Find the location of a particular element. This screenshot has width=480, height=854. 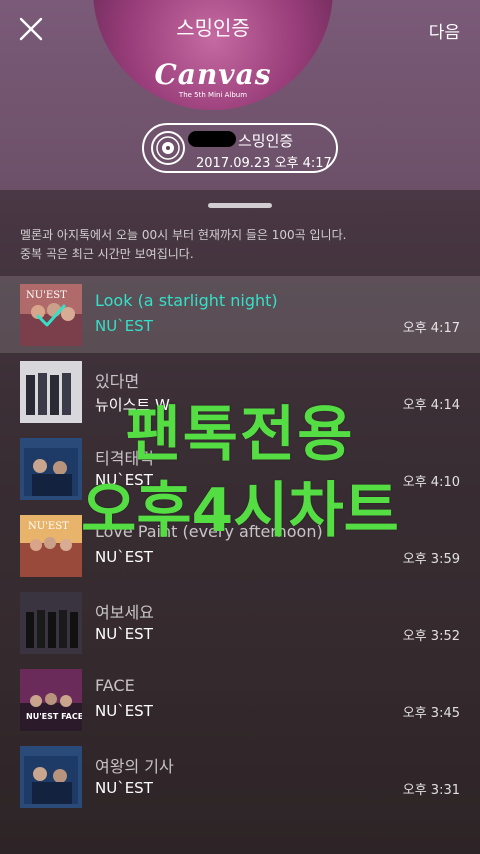

song-row: 여왕의 기사 NU`EST 오후 3:31 is located at coordinates (240, 776).